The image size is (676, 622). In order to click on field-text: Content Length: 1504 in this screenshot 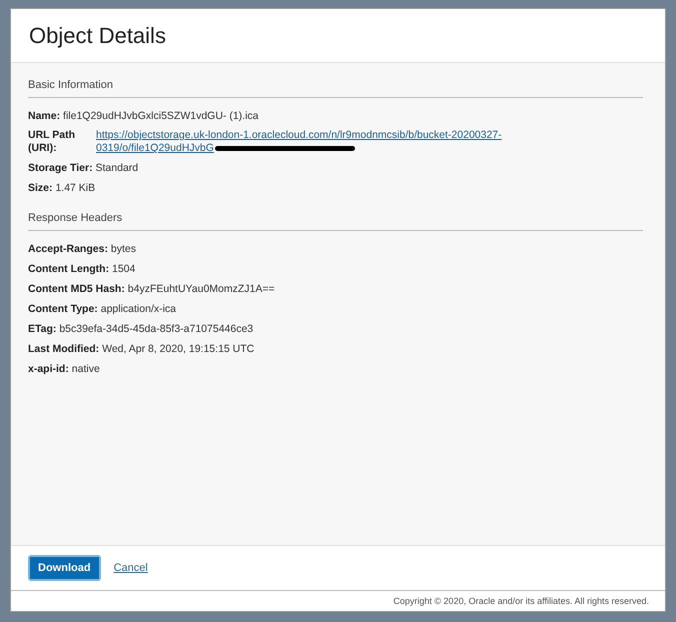, I will do `click(82, 269)`.